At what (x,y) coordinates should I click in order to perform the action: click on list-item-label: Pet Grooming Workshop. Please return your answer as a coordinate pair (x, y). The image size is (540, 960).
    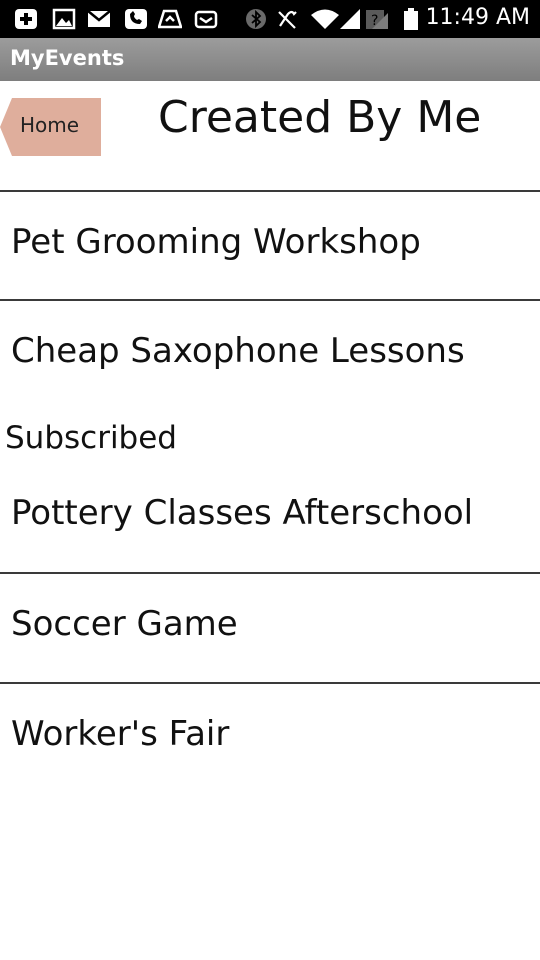
    Looking at the image, I should click on (216, 242).